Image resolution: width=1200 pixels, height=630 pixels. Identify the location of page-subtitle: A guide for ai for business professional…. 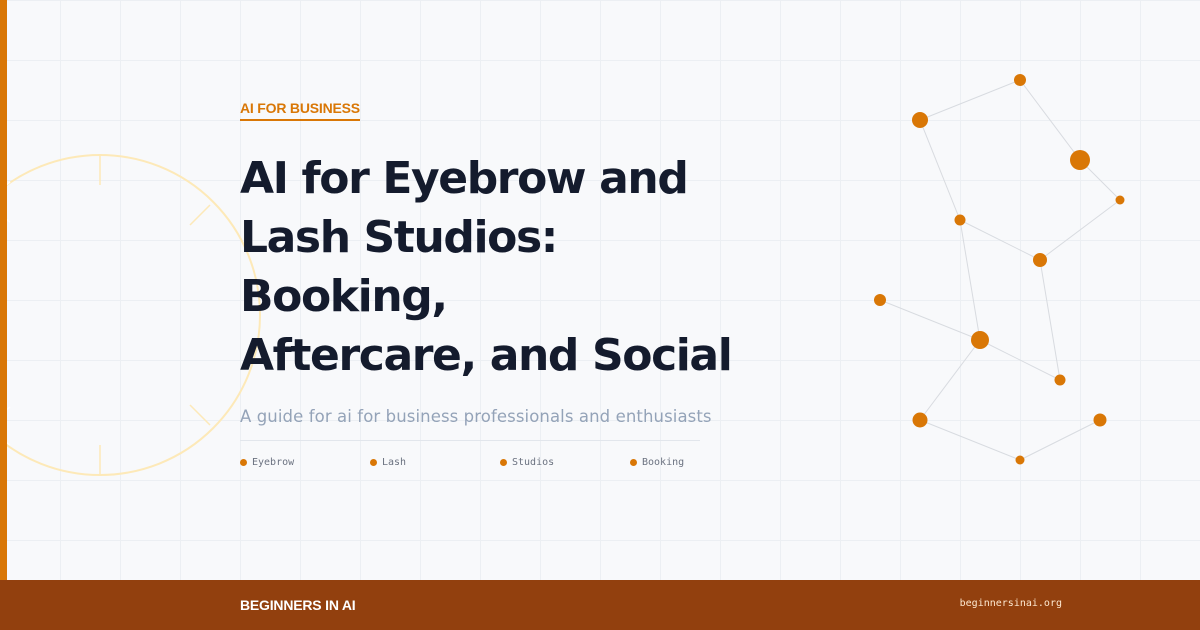
(476, 416).